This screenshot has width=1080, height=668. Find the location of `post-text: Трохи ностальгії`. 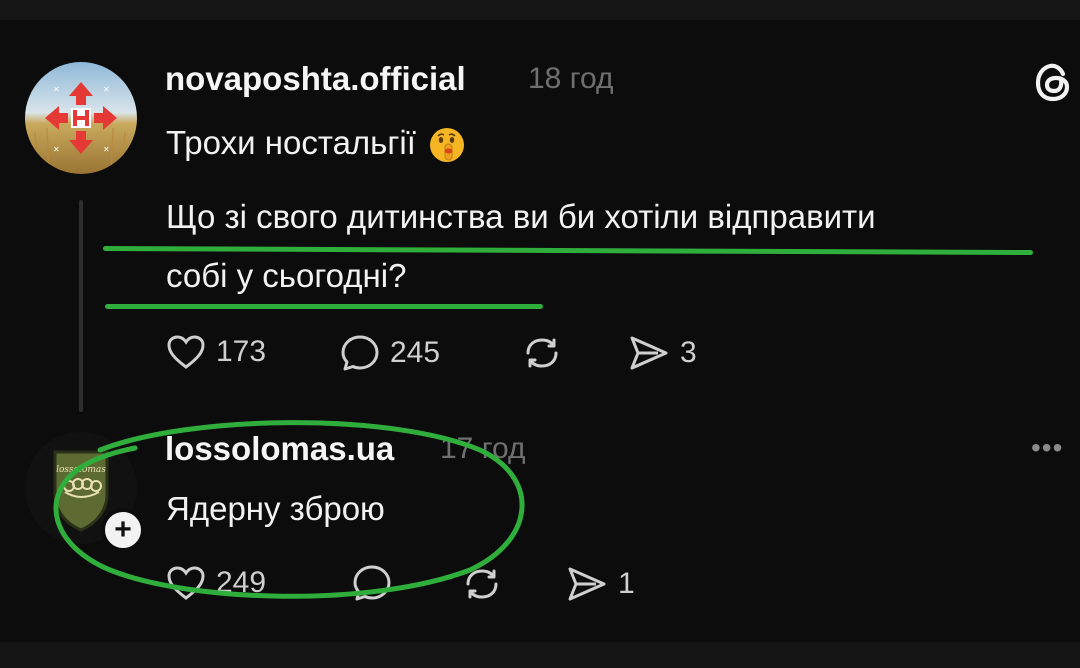

post-text: Трохи ностальгії is located at coordinates (316, 144).